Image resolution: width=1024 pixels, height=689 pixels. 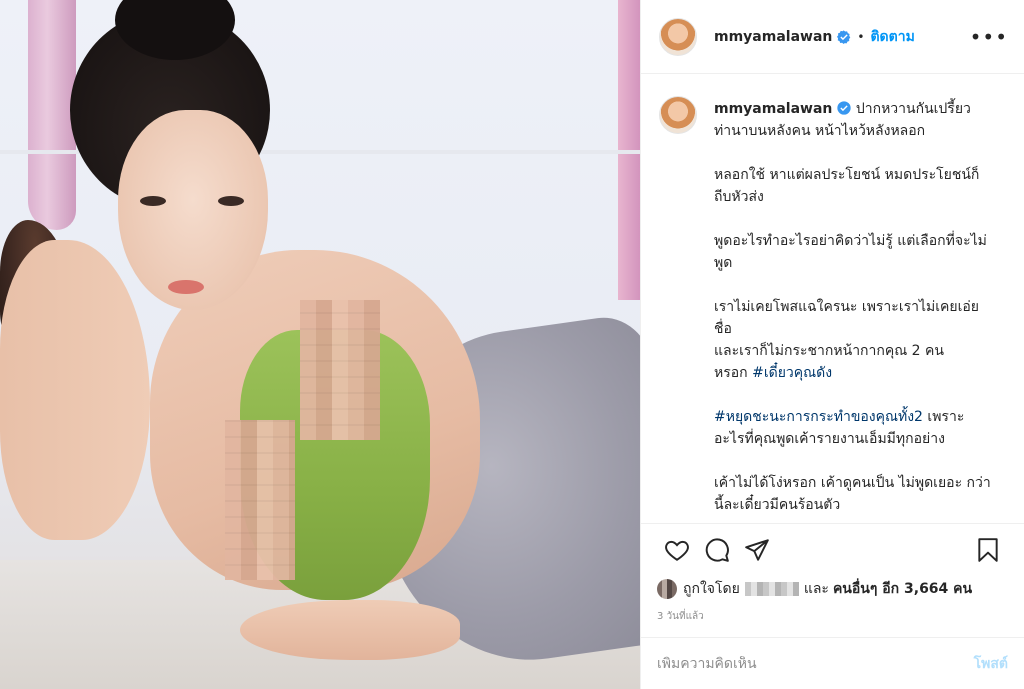 What do you see at coordinates (892, 37) in the screenshot?
I see `follow-button: ติดตาม` at bounding box center [892, 37].